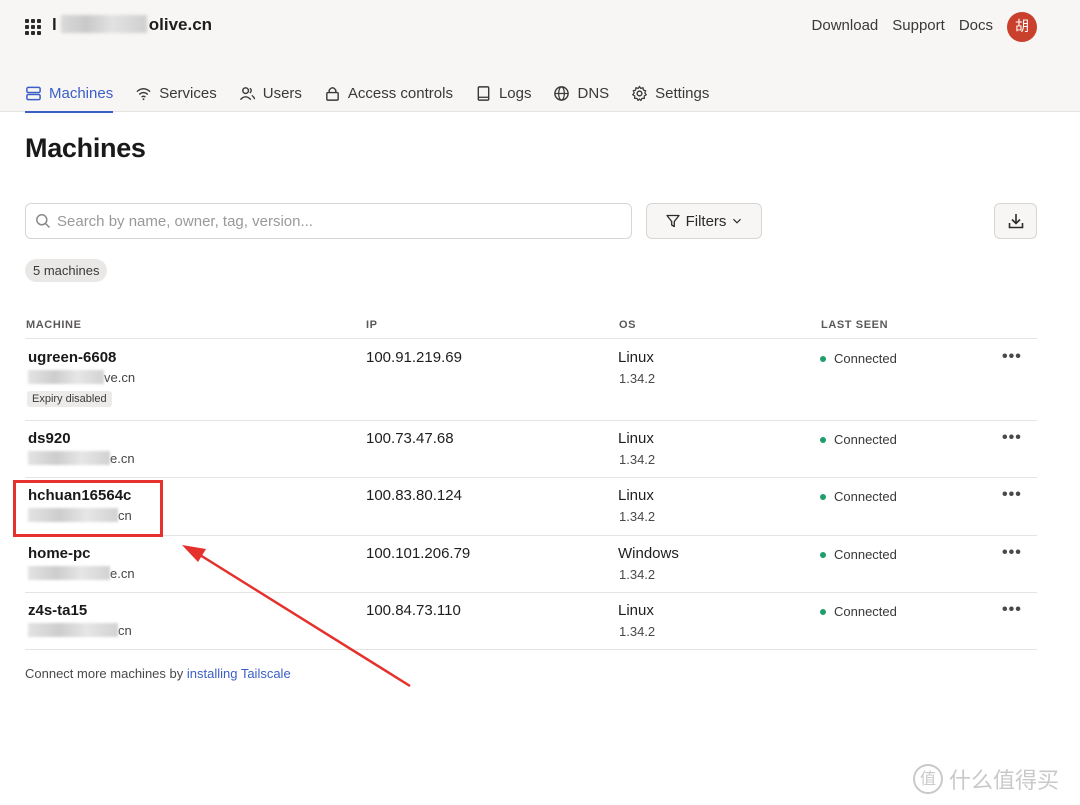  I want to click on tab-label: Services, so click(188, 93).